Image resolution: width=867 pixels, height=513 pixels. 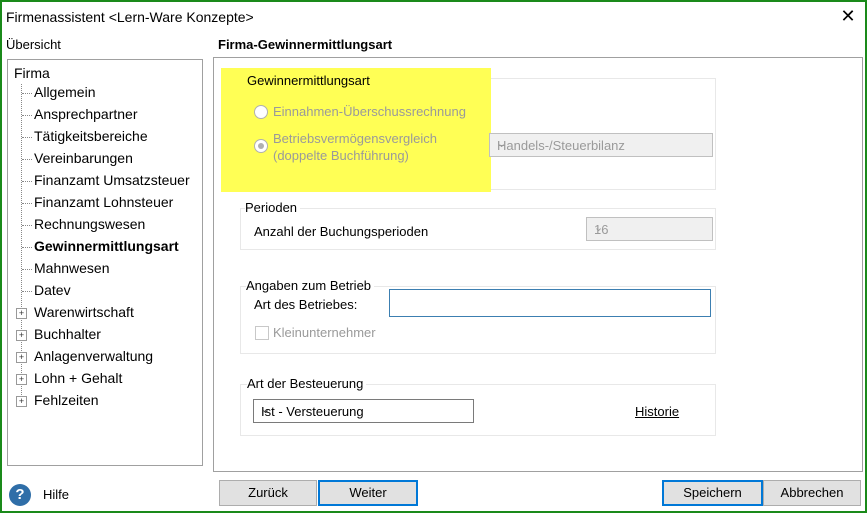 I want to click on close-icon: ✕, so click(x=848, y=16).